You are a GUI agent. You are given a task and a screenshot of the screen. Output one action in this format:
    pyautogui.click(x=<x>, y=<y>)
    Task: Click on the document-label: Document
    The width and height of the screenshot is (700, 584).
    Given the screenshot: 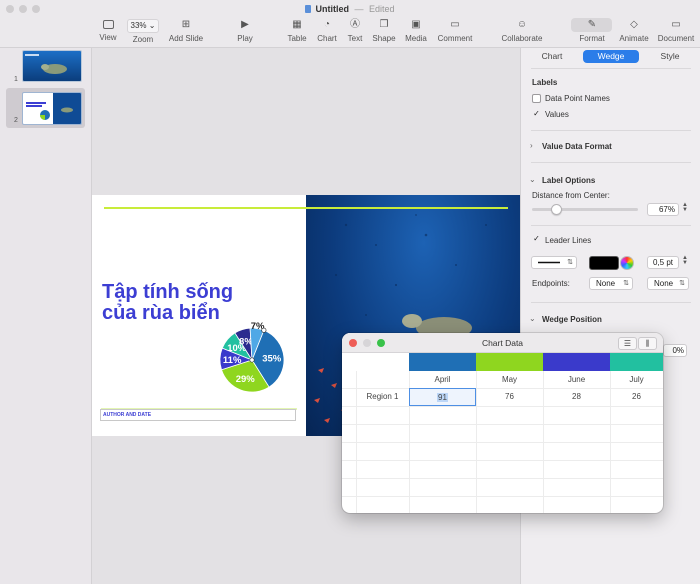 What is the action you would take?
    pyautogui.click(x=676, y=38)
    